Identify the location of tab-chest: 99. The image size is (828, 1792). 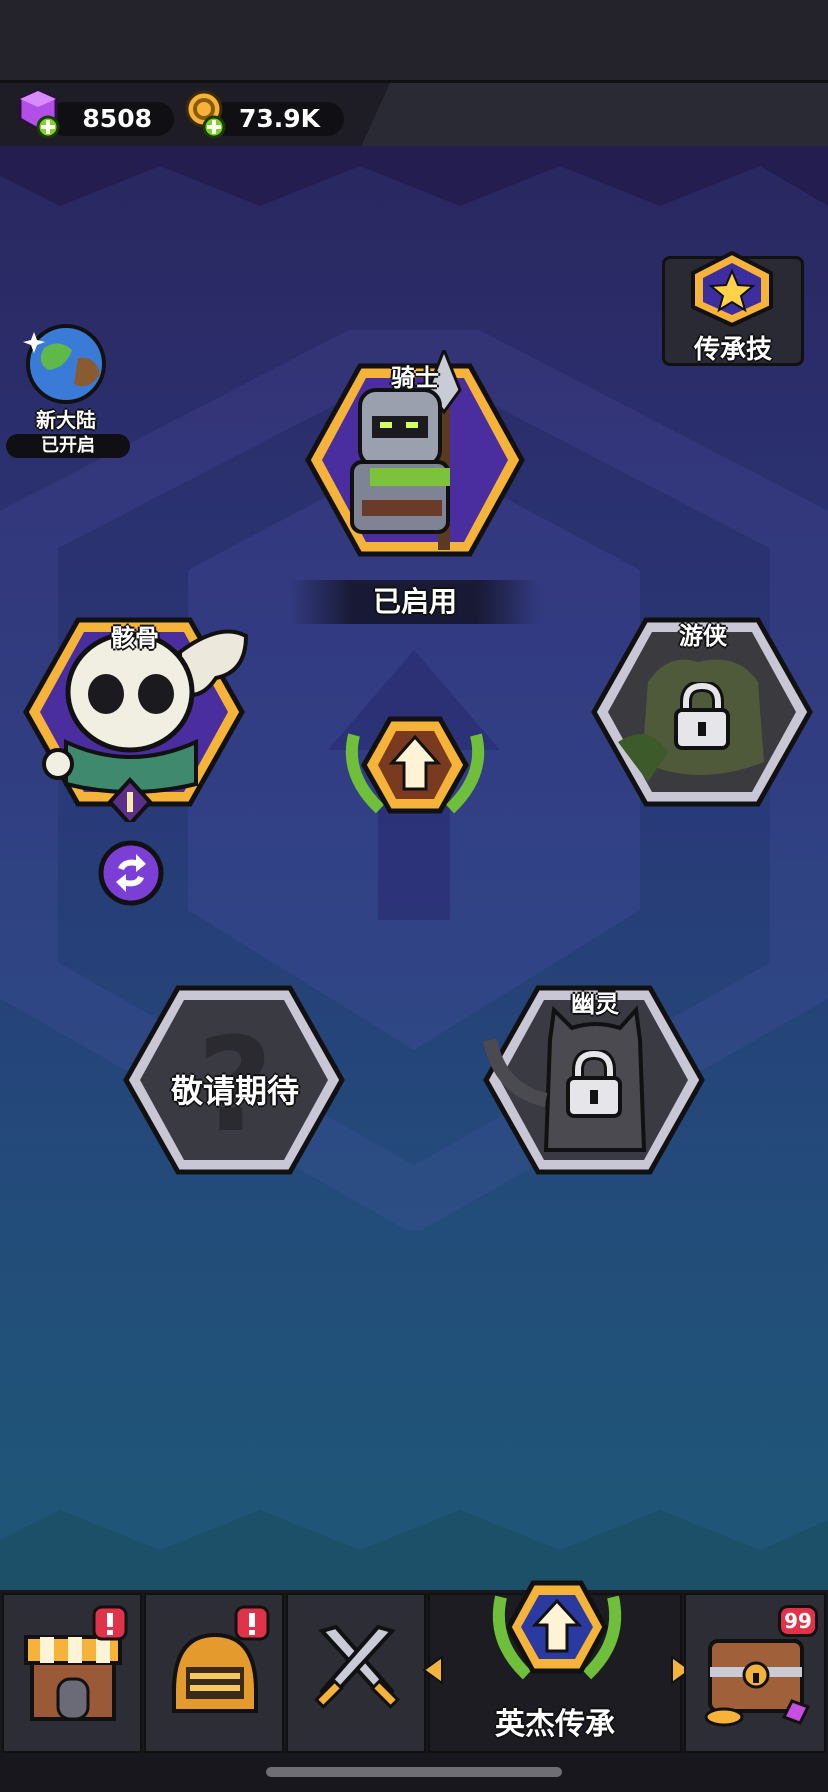
(755, 1673).